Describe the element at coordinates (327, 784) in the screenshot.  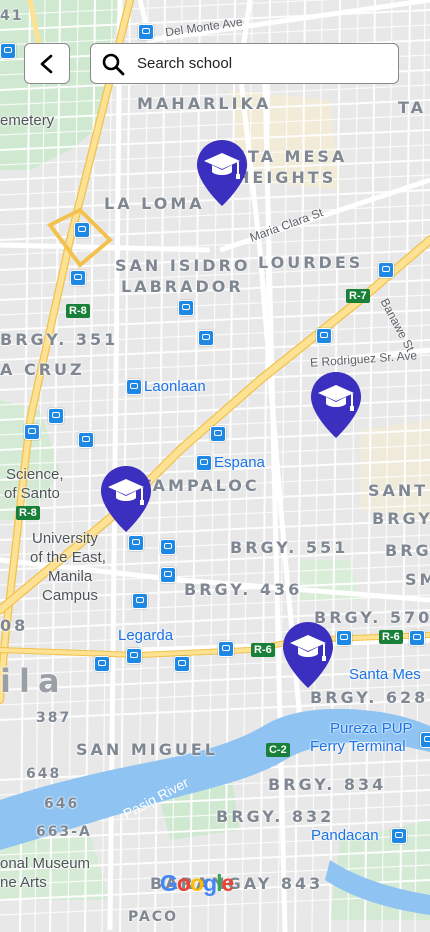
I see `area-label: BRGY. 834` at that location.